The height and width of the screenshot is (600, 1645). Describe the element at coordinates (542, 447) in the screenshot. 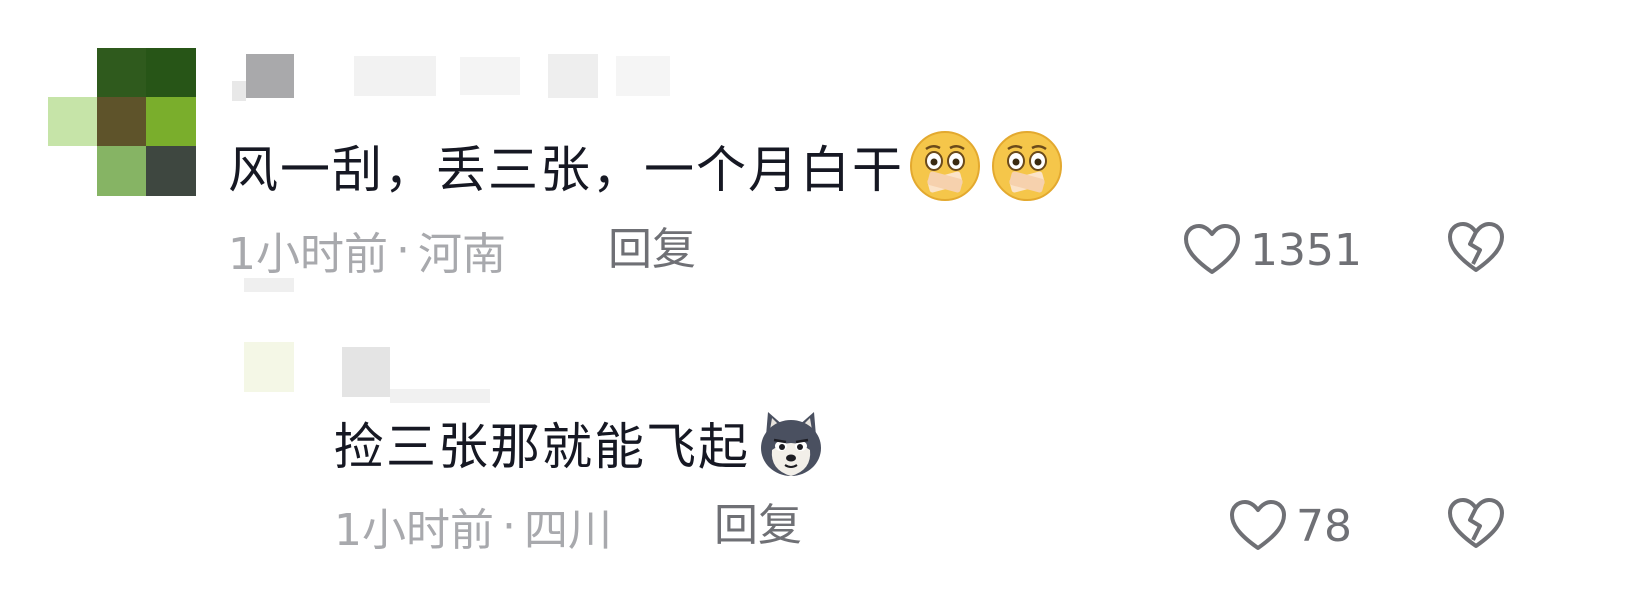

I see `comment-body: 捡三张那就能飞起` at that location.